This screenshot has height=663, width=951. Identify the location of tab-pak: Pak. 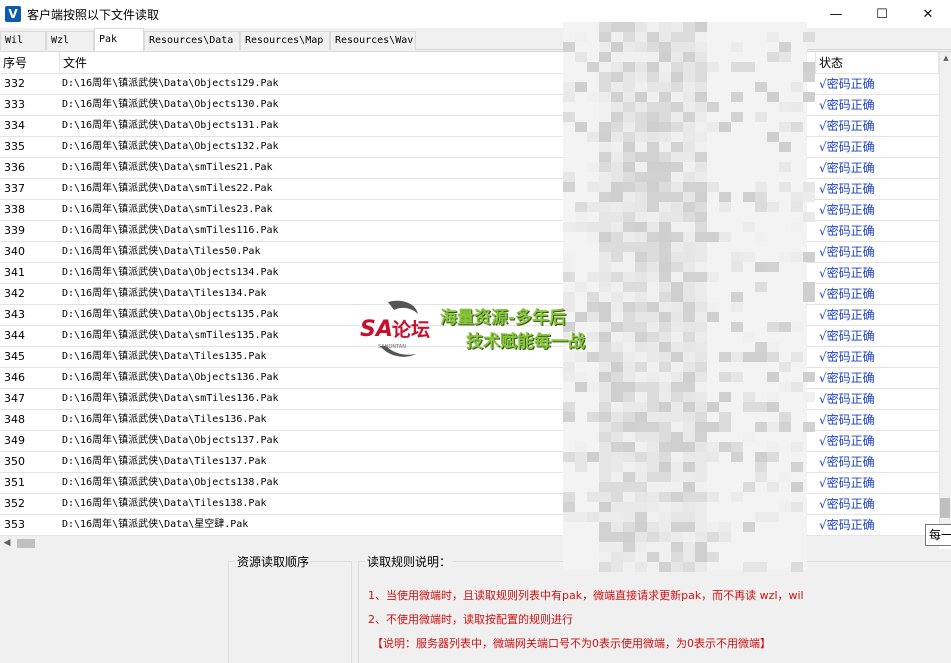
(119, 39).